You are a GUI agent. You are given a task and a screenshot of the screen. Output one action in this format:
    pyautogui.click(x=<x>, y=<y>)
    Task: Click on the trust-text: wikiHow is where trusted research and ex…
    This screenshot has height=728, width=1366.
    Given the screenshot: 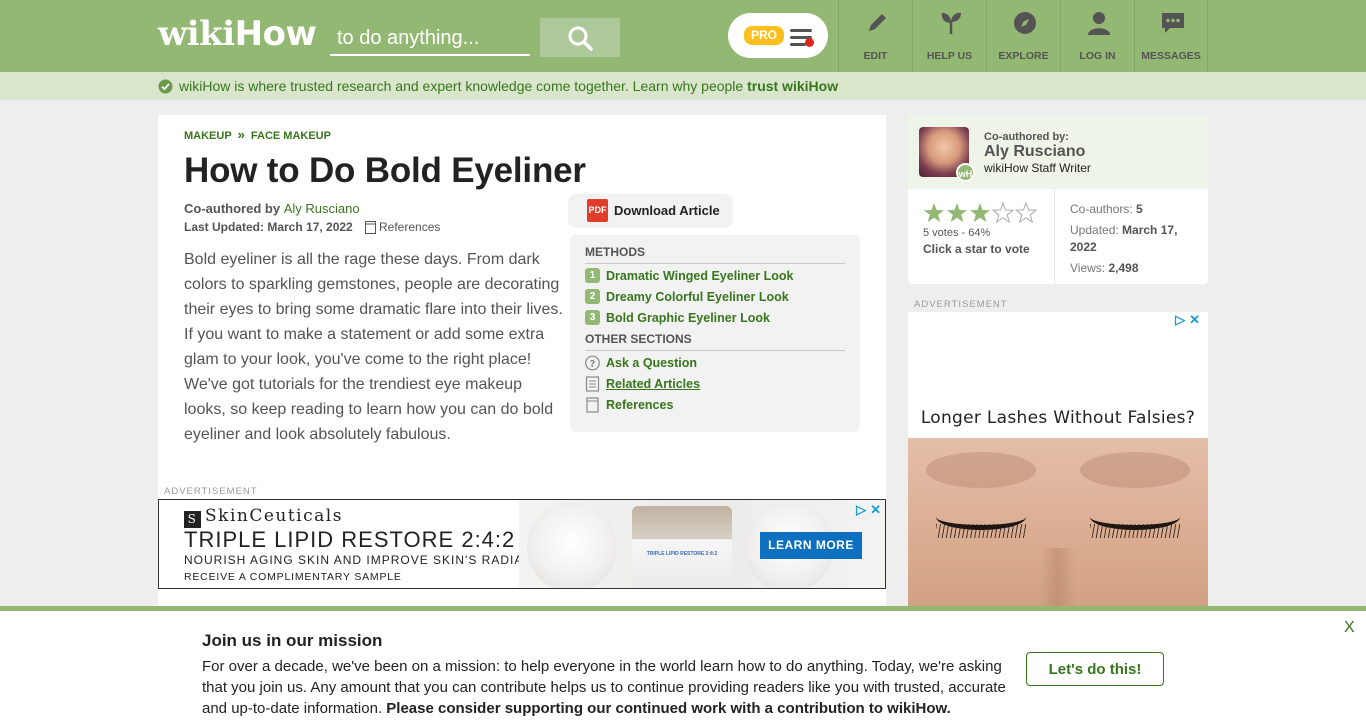 What is the action you would take?
    pyautogui.click(x=508, y=86)
    